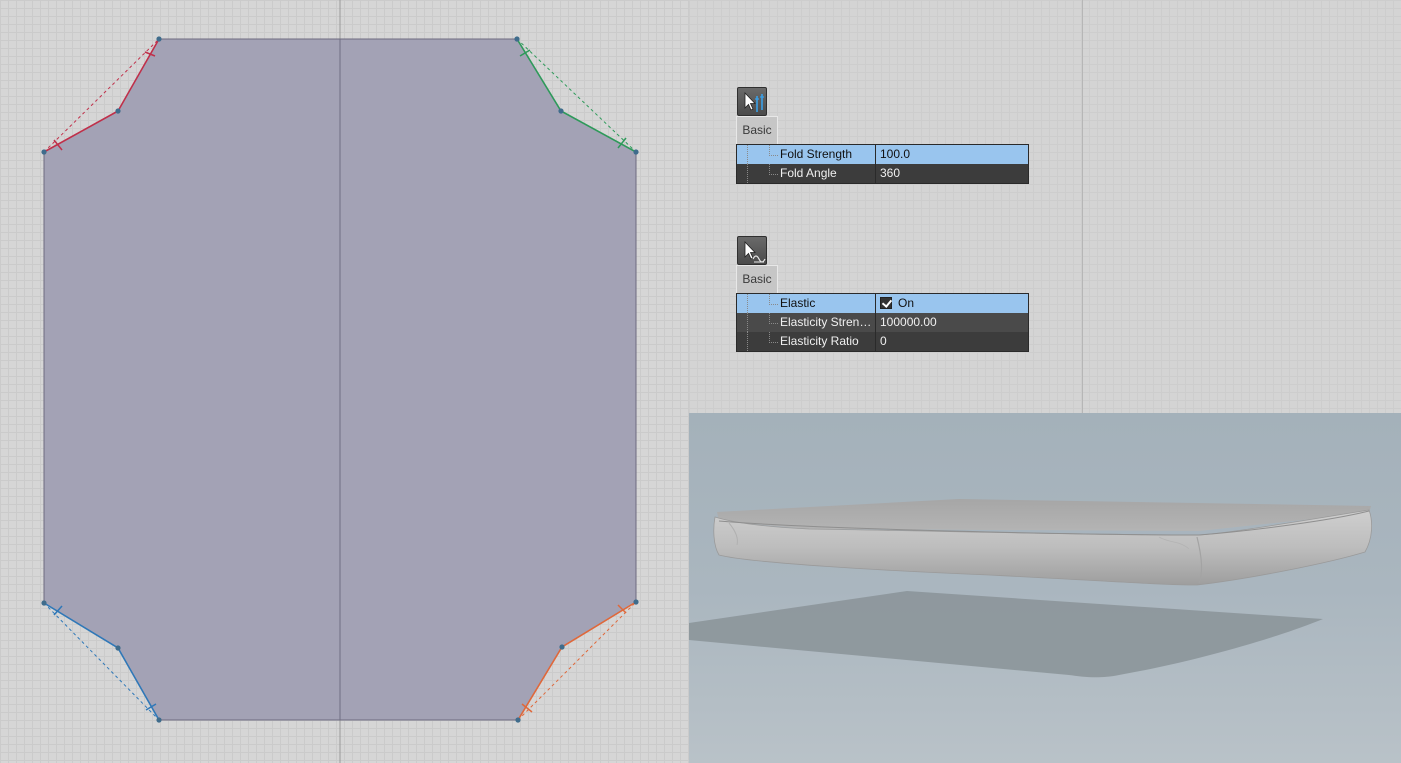 The height and width of the screenshot is (763, 1401). What do you see at coordinates (806, 303) in the screenshot?
I see `property-name: Elastic` at bounding box center [806, 303].